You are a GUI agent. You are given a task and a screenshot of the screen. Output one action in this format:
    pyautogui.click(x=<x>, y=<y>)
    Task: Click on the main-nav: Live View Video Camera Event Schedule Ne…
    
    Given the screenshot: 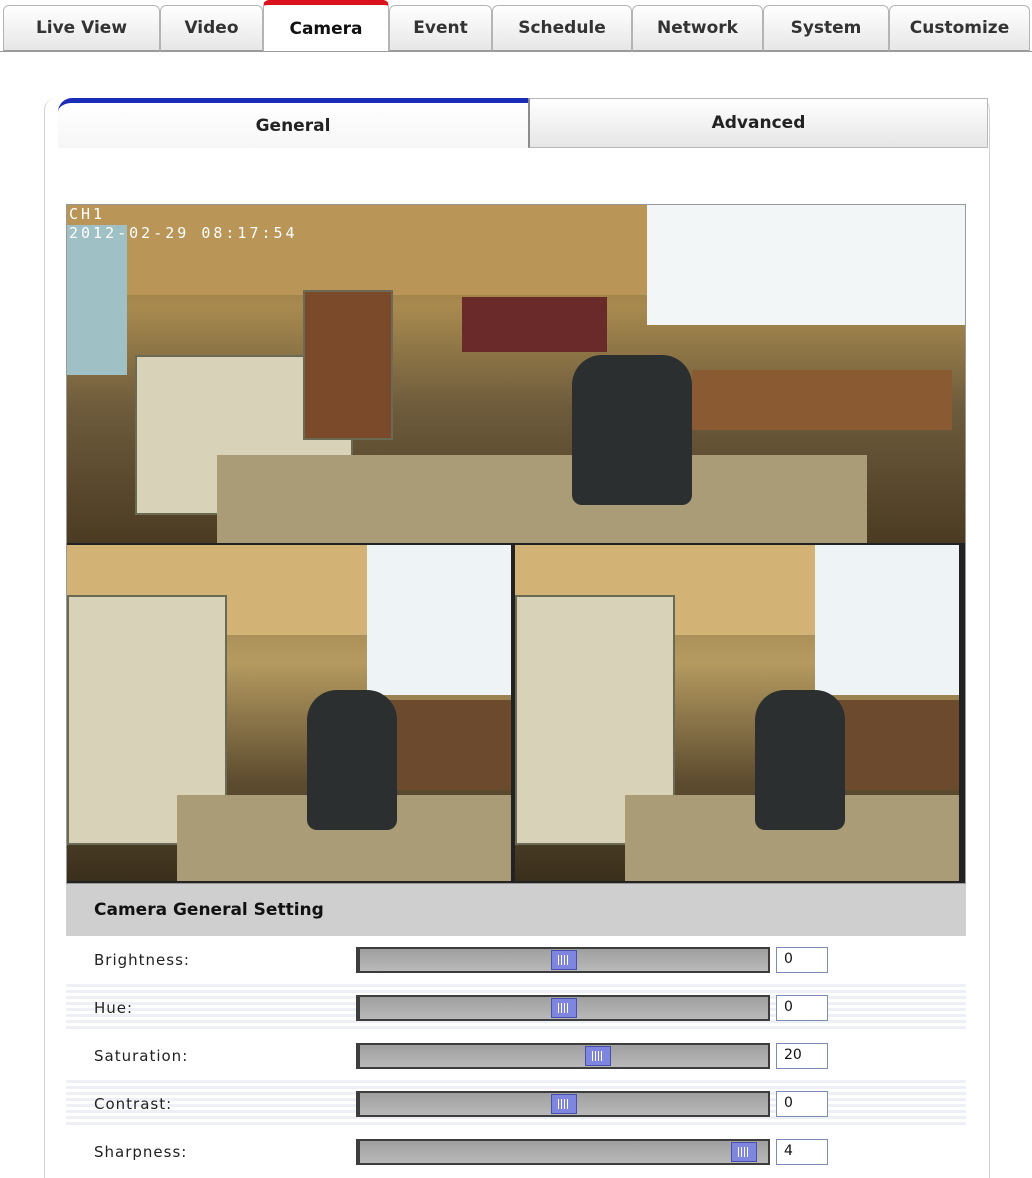 What is the action you would take?
    pyautogui.click(x=516, y=26)
    